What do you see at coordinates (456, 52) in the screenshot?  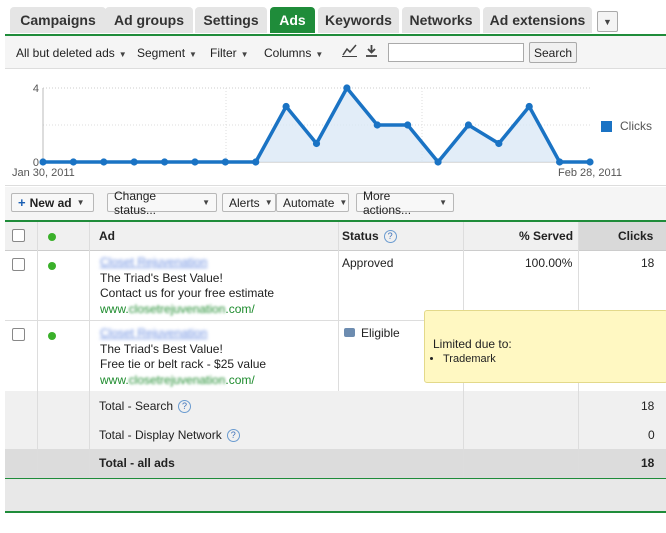 I see `search-input` at bounding box center [456, 52].